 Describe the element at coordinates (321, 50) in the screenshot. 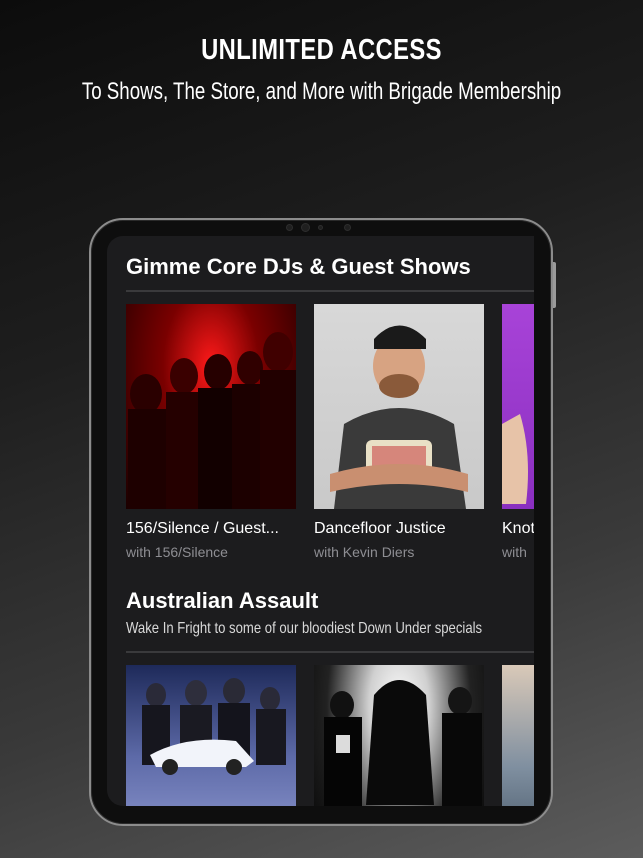

I see `promo-title: UNLIMITED ACCESS` at that location.